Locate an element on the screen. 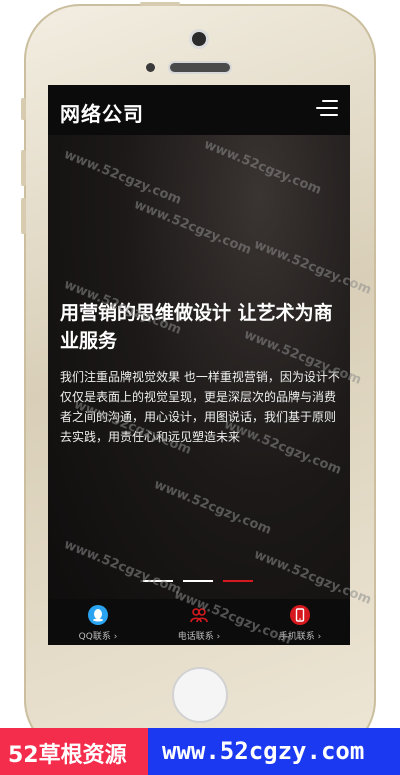 The width and height of the screenshot is (400, 775). earpiece-speaker is located at coordinates (200, 67).